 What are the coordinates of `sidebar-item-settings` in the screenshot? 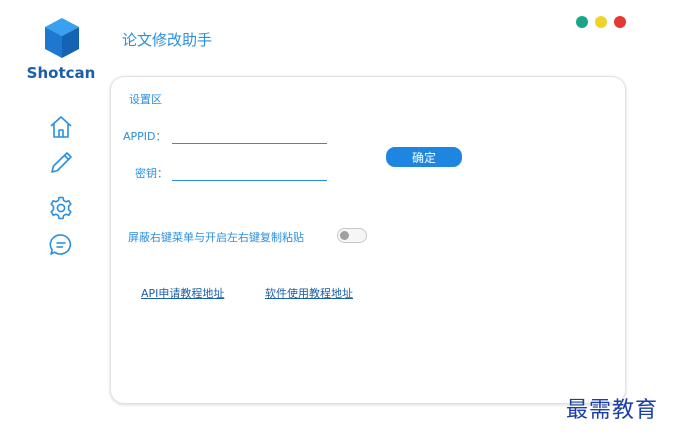 It's located at (61, 208).